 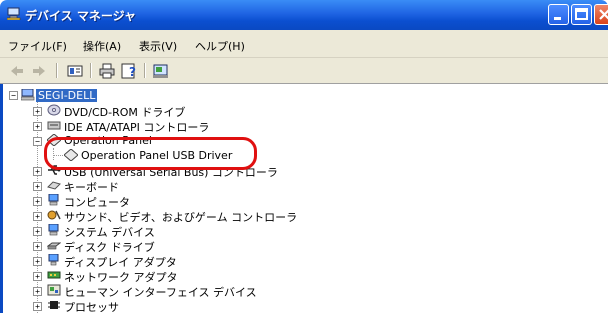 What do you see at coordinates (54, 246) in the screenshot?
I see `disk-drive-icon` at bounding box center [54, 246].